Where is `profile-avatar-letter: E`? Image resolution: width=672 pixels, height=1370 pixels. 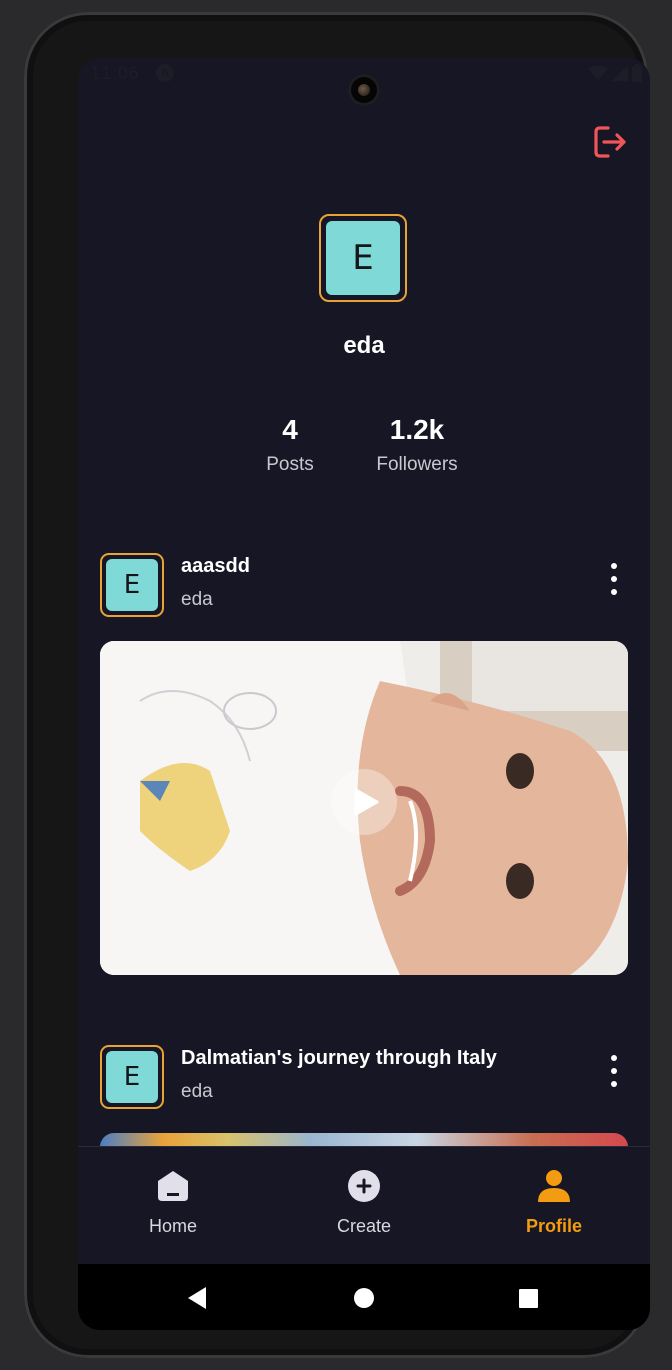
profile-avatar-letter: E is located at coordinates (363, 258).